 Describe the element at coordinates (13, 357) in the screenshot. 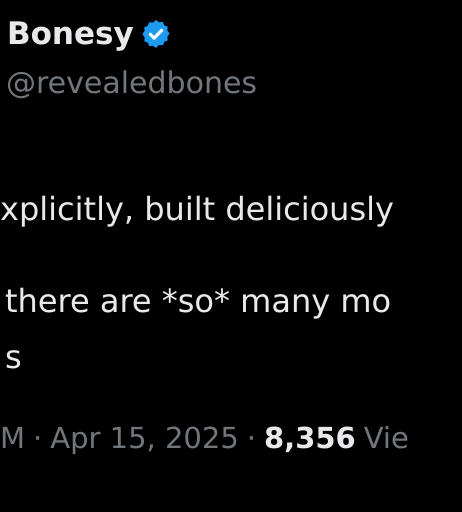

I see `tweet-text: s` at that location.